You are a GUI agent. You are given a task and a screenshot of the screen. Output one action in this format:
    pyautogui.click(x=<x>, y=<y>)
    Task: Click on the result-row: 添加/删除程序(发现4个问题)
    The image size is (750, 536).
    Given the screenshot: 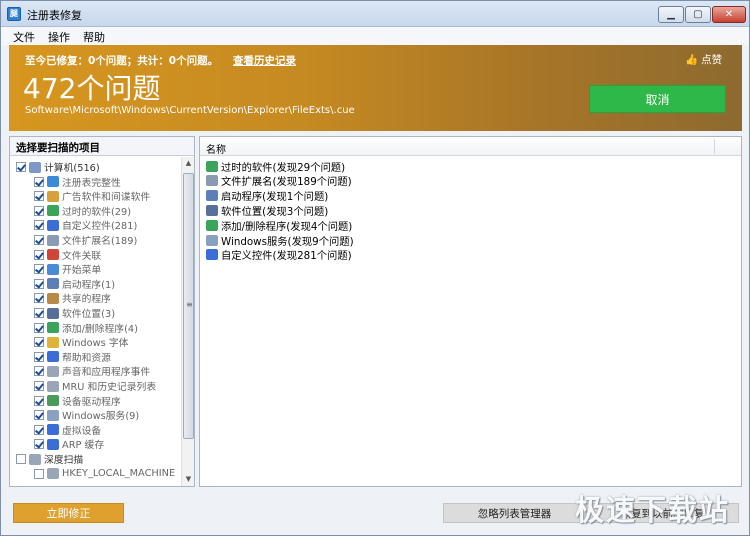 What is the action you would take?
    pyautogui.click(x=279, y=225)
    